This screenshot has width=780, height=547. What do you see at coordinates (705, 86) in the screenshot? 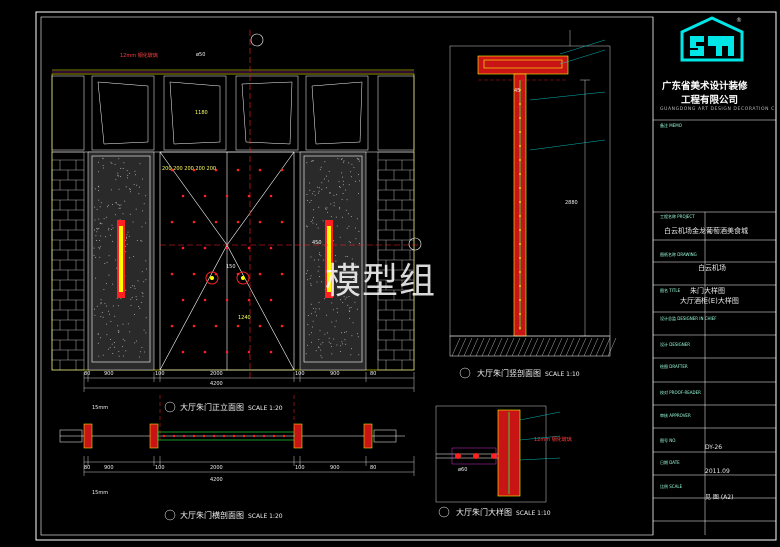
I see `company-name-line1: 广东省美术设计装修` at bounding box center [705, 86].